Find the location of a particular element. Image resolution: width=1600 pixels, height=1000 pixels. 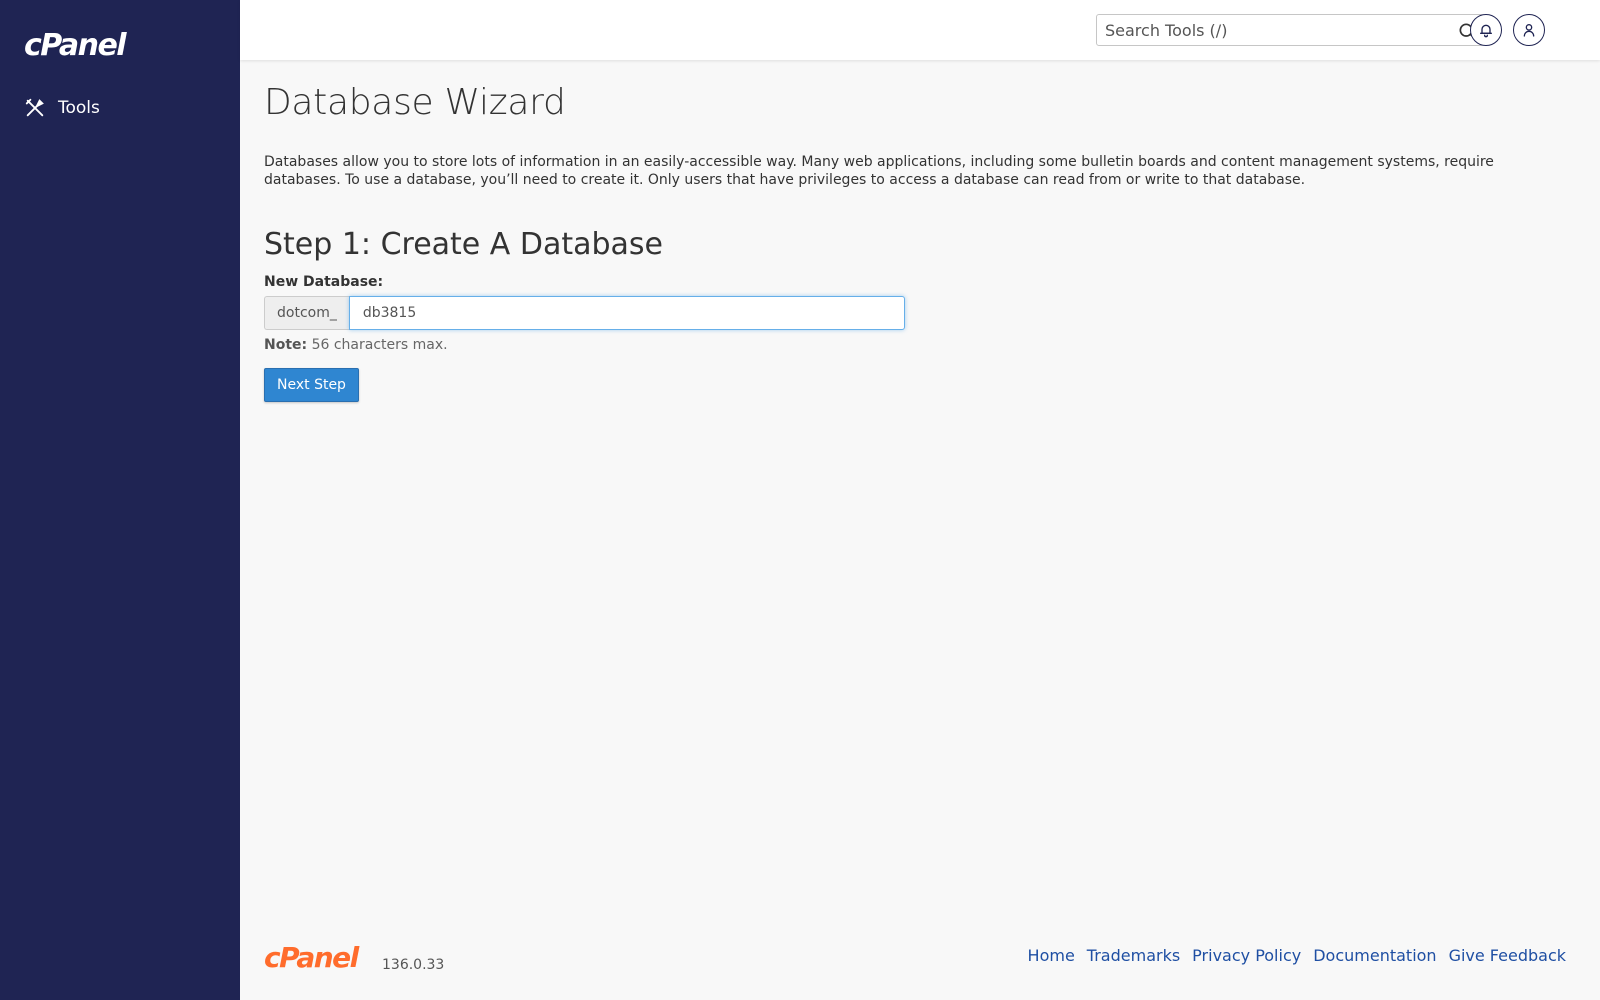

next-step-button: Next Step is located at coordinates (311, 385).